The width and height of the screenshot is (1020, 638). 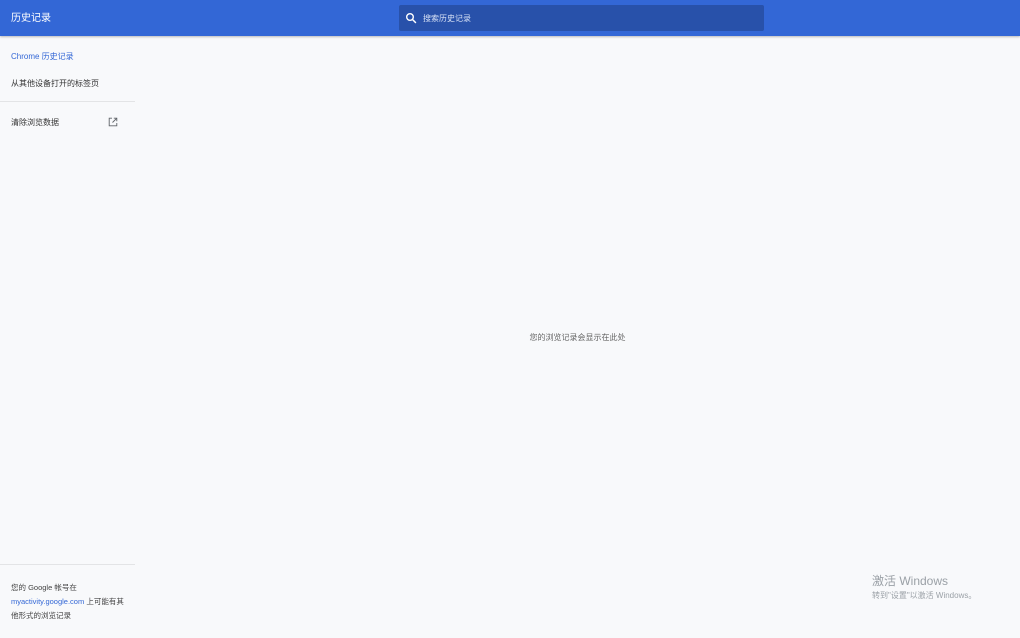 I want to click on windows-activation-watermark: 激活 Windows 转到"设置"以激活 Windows。, so click(x=924, y=588).